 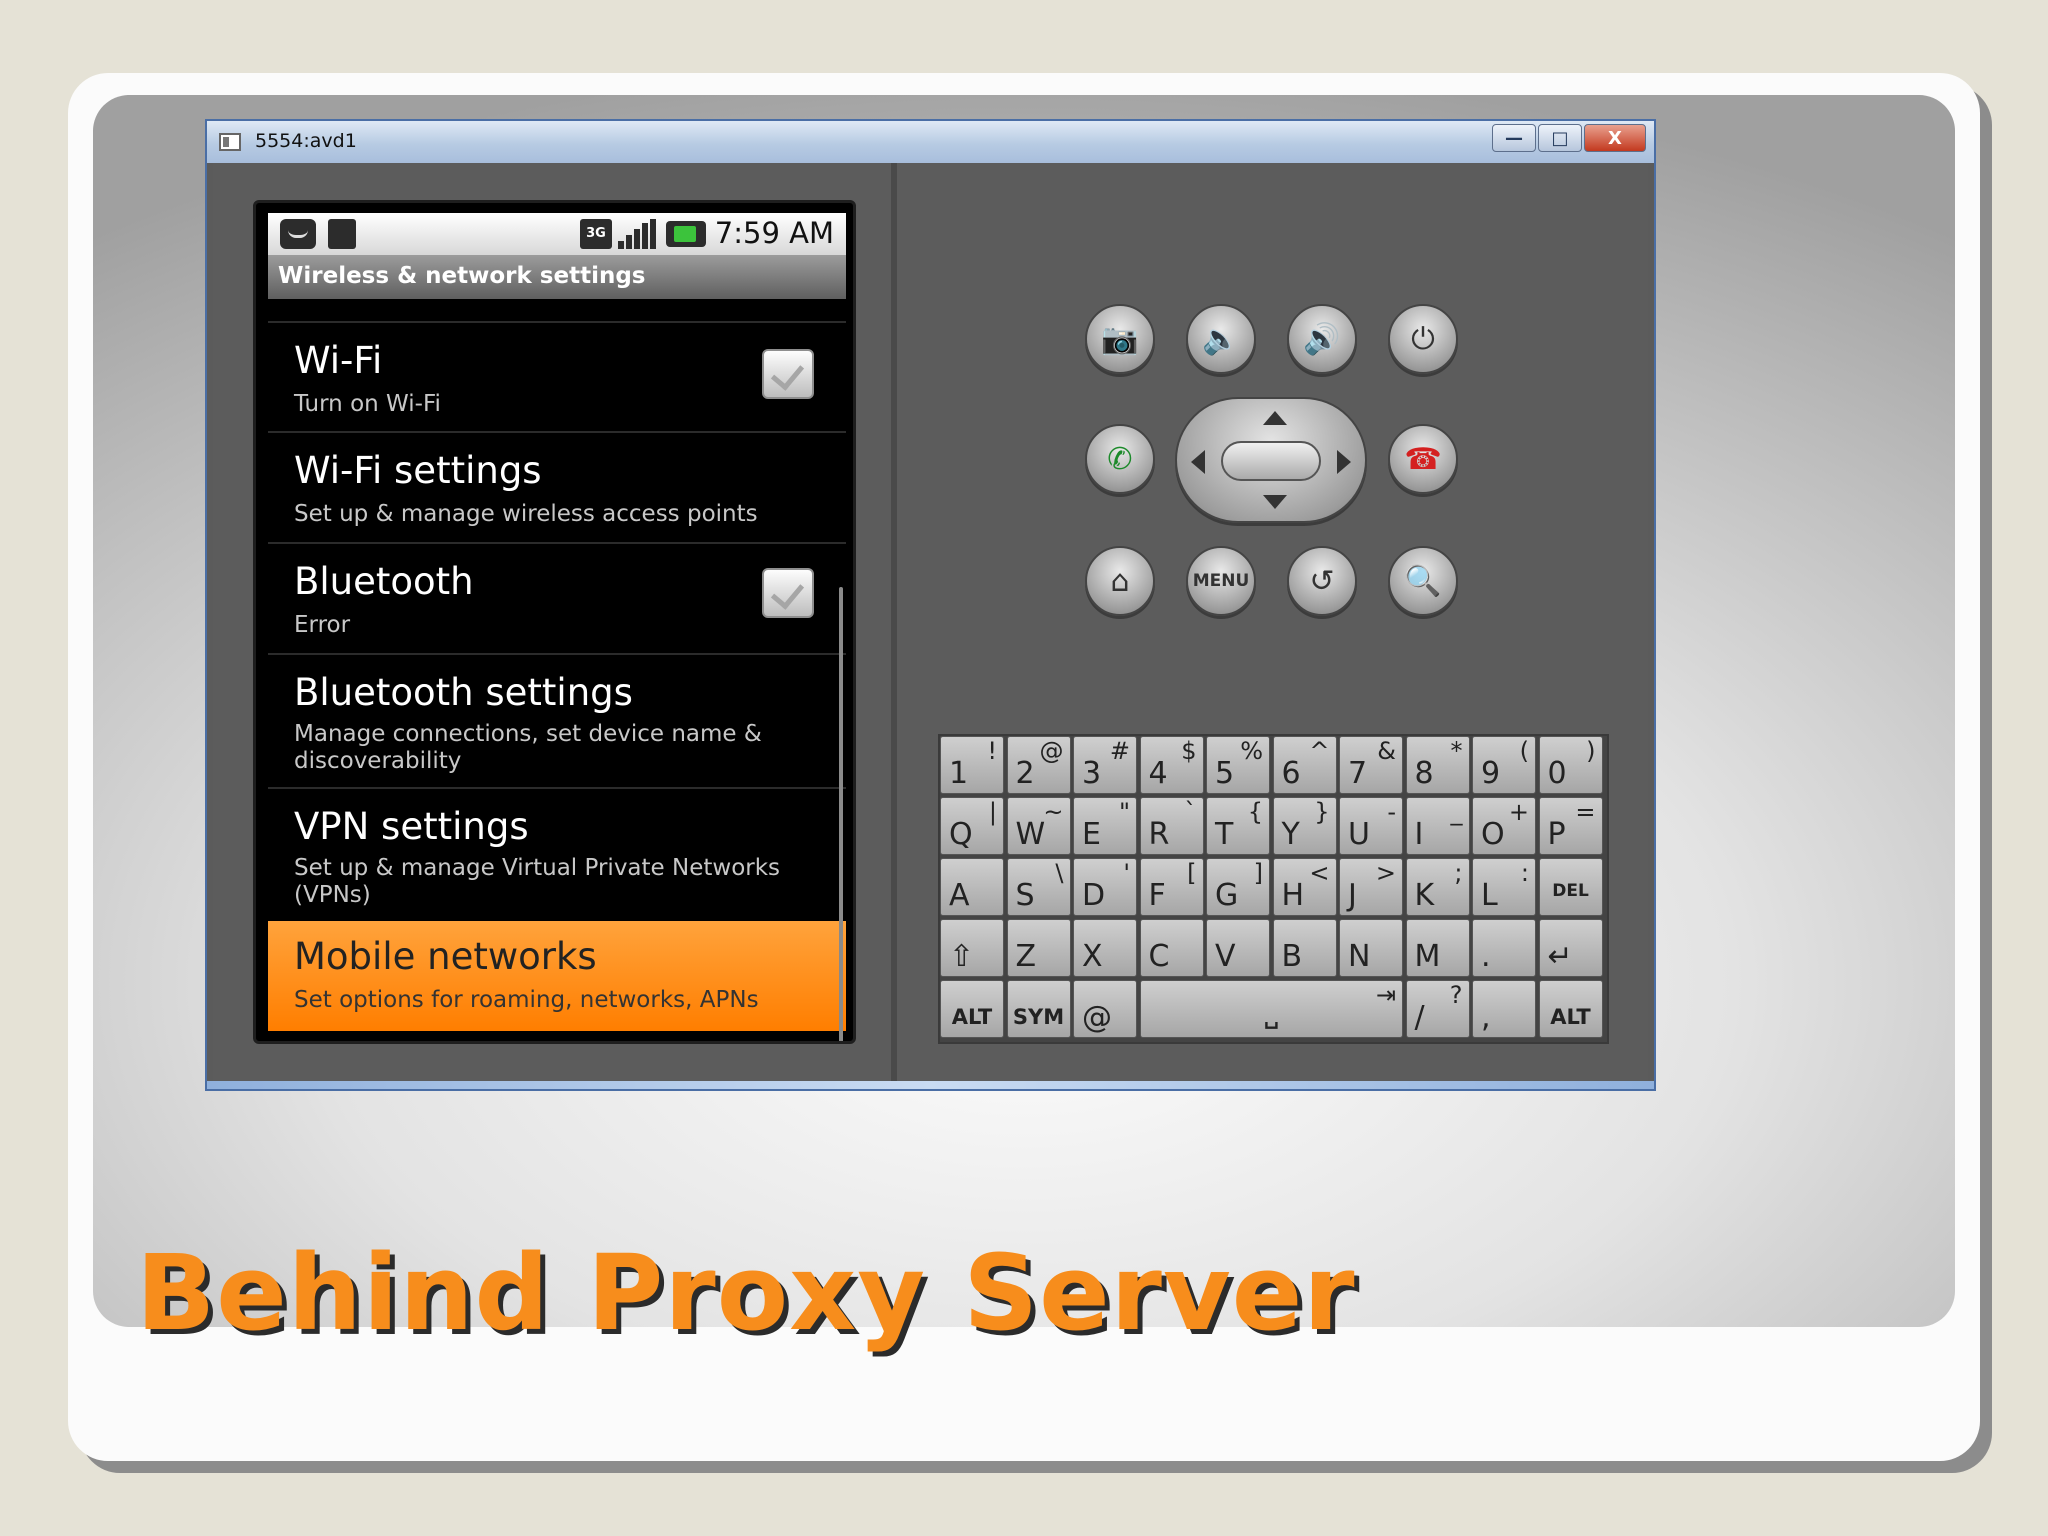 What do you see at coordinates (1120, 339) in the screenshot?
I see `camera-button: 📷` at bounding box center [1120, 339].